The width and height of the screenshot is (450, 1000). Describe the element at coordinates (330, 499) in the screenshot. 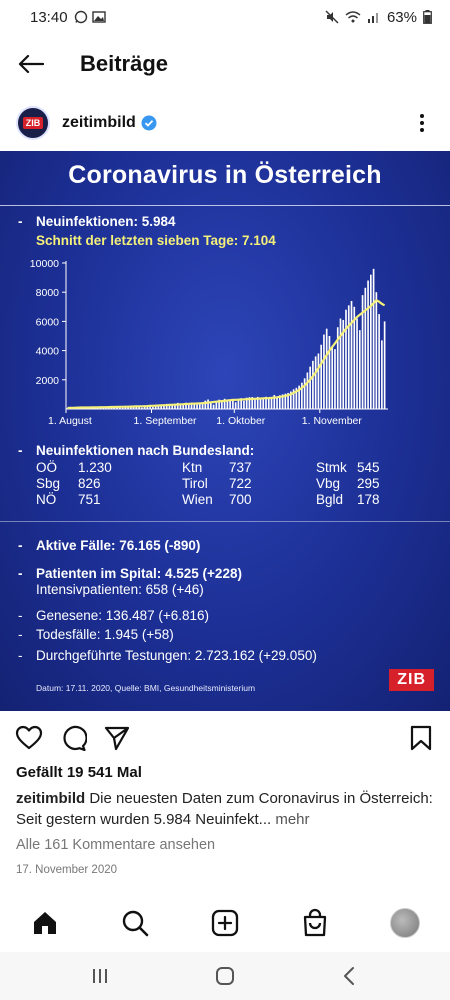

I see `state-name: Bgld` at that location.